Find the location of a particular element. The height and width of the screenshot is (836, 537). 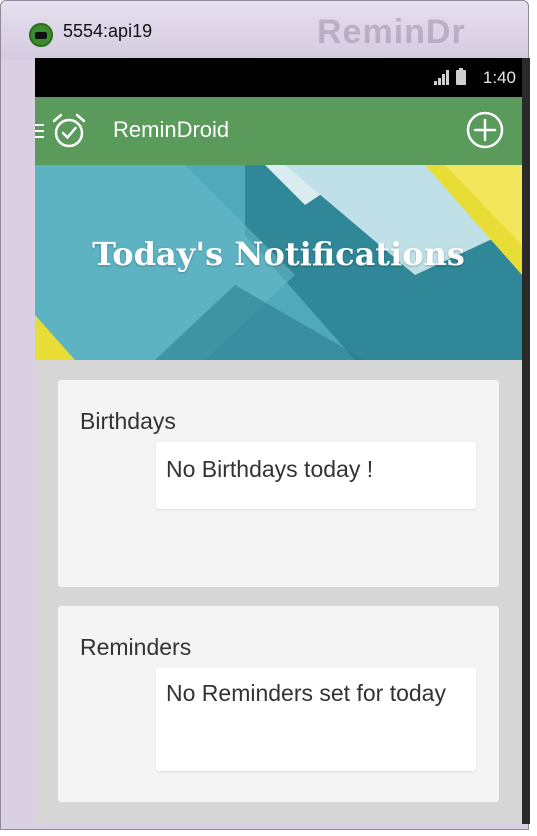

status-icons is located at coordinates (450, 76).